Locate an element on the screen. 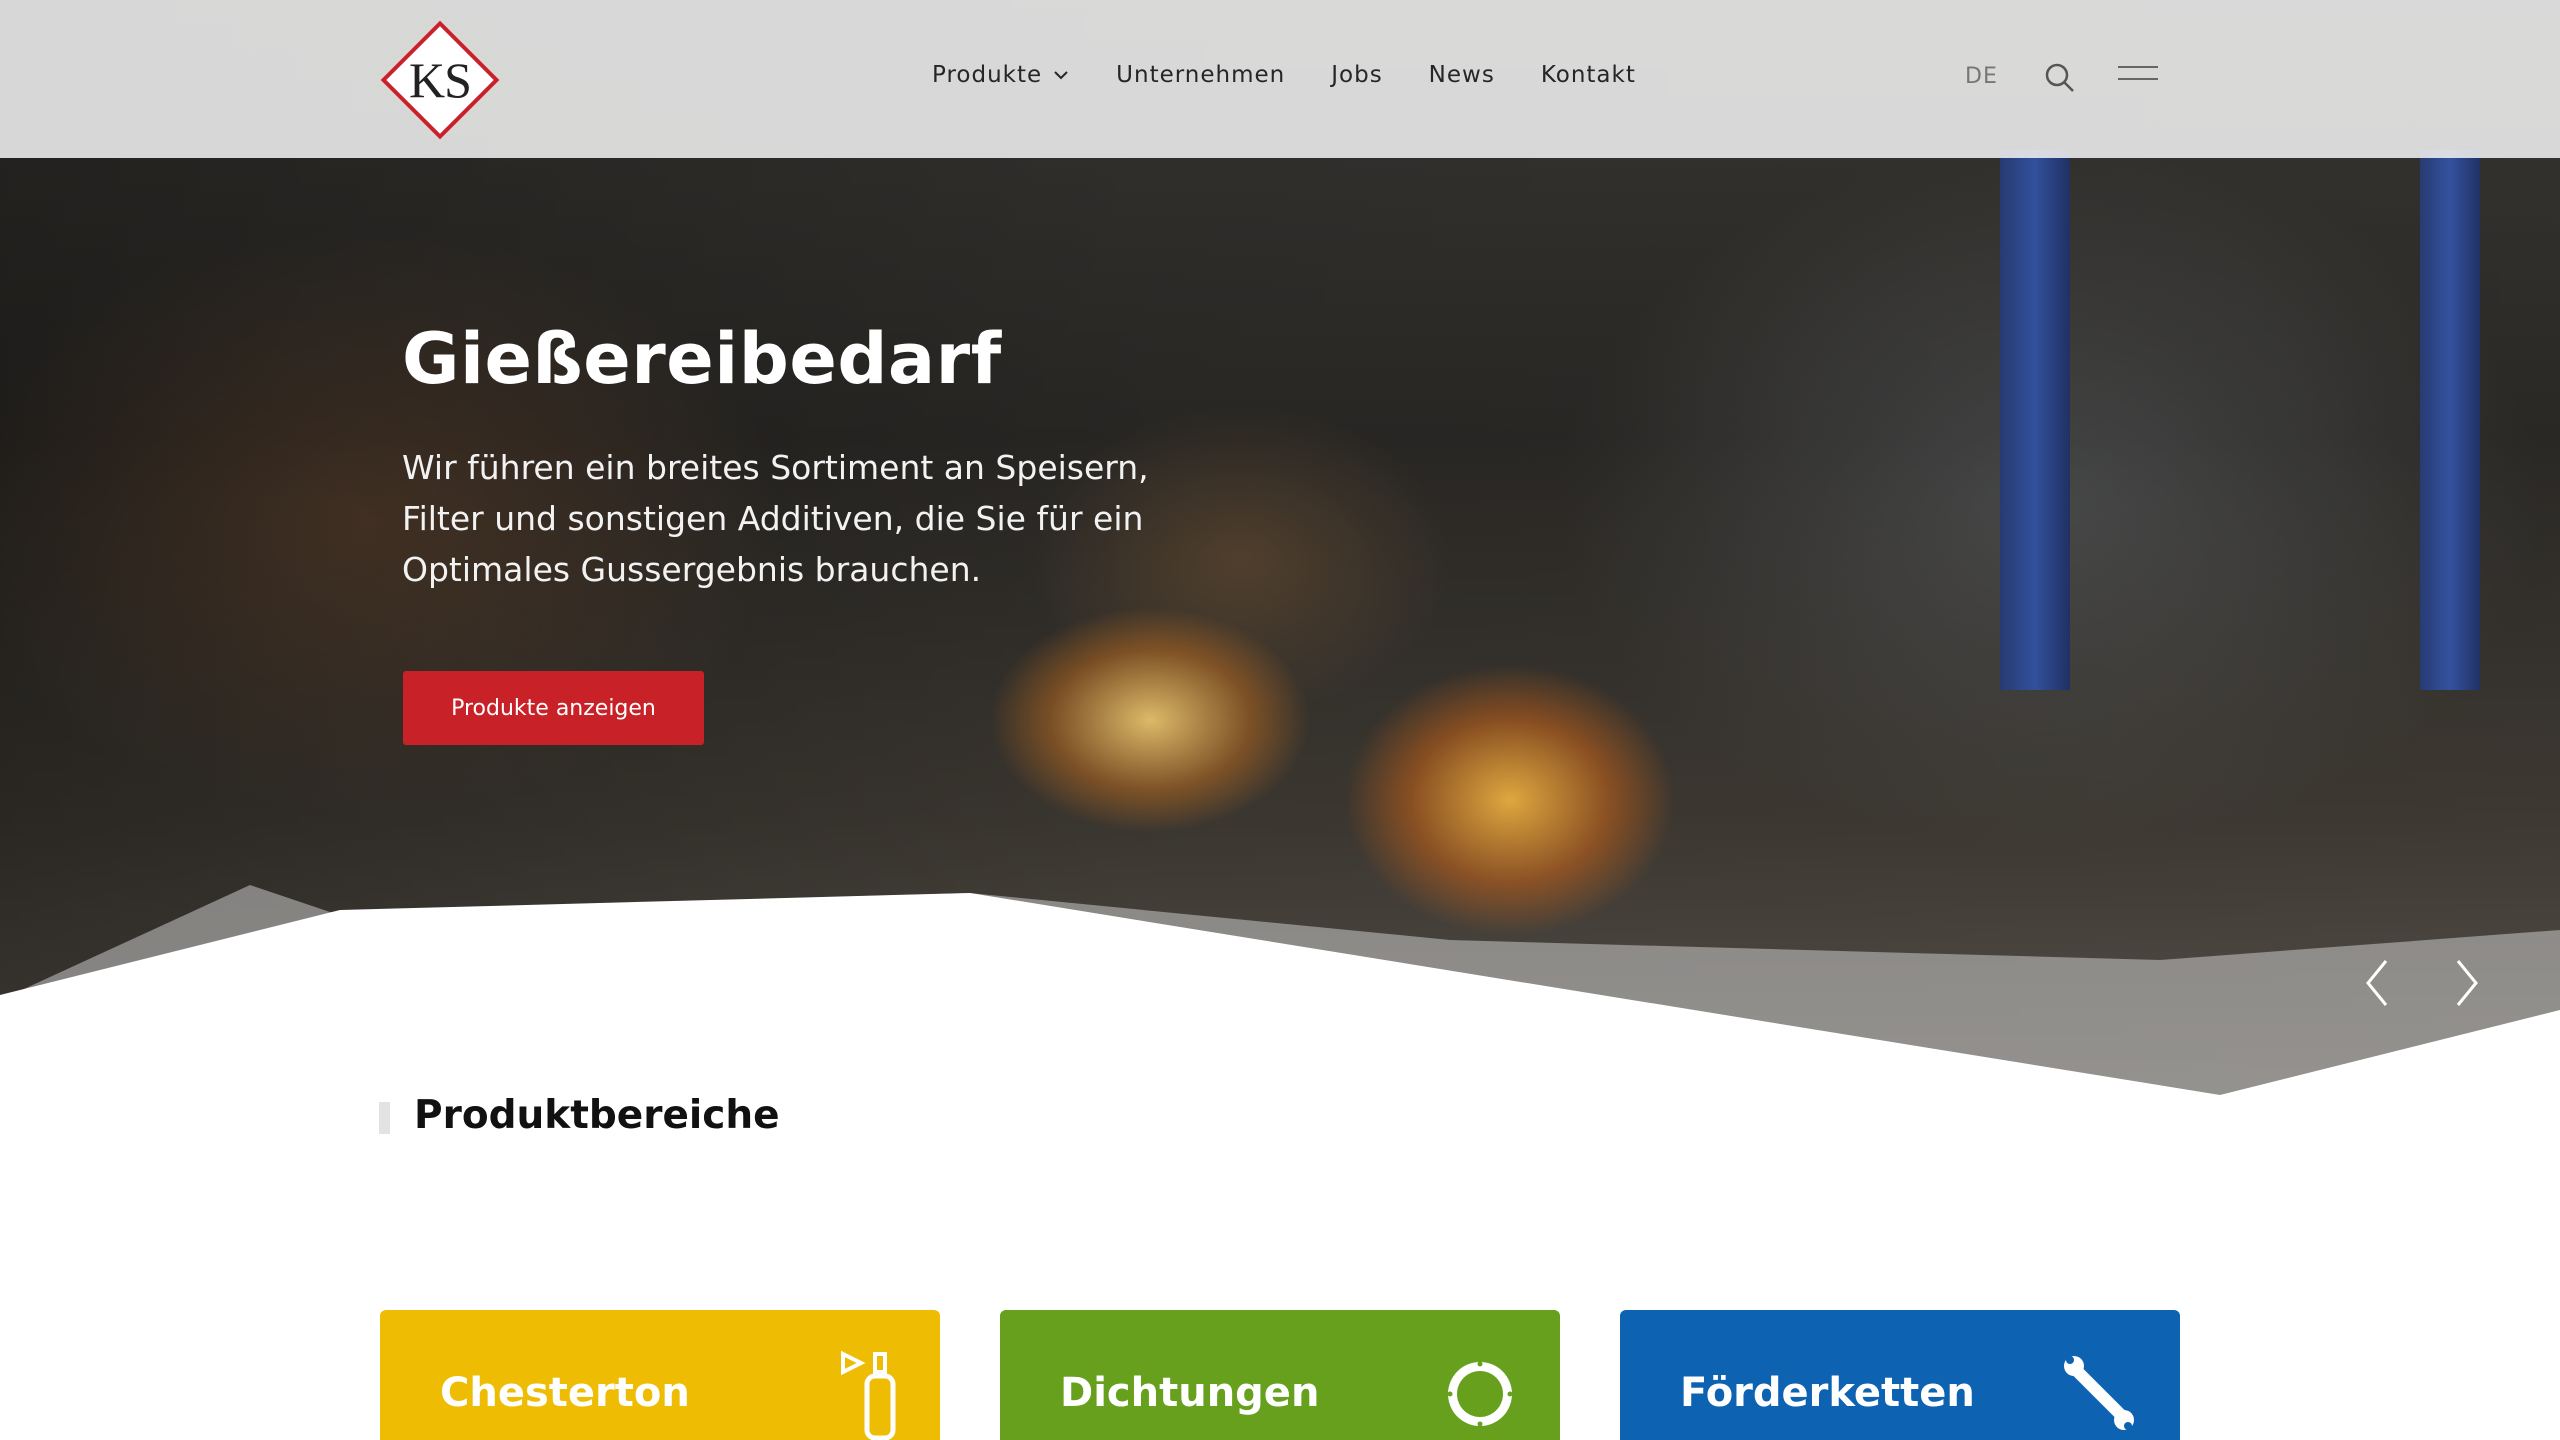  main-navigation: Produkte Unternehmen Jobs News Kontakt is located at coordinates (1307, 75).